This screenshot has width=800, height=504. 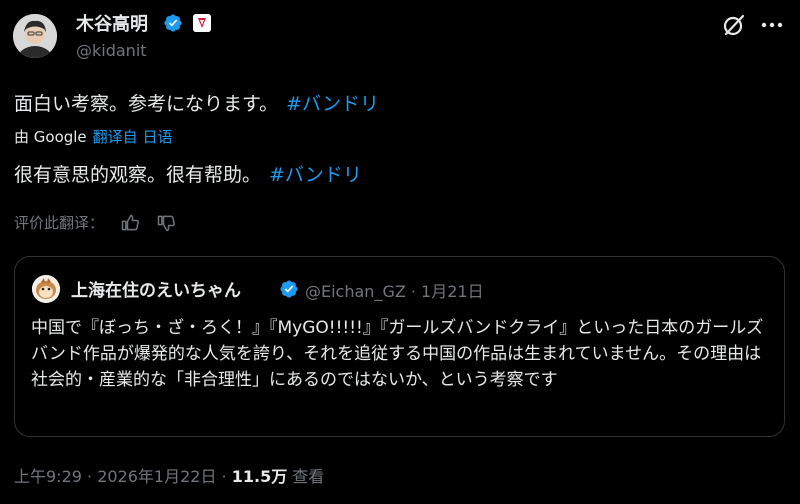 What do you see at coordinates (138, 175) in the screenshot?
I see `translated-body: 很有意思的观察。很有帮助。` at bounding box center [138, 175].